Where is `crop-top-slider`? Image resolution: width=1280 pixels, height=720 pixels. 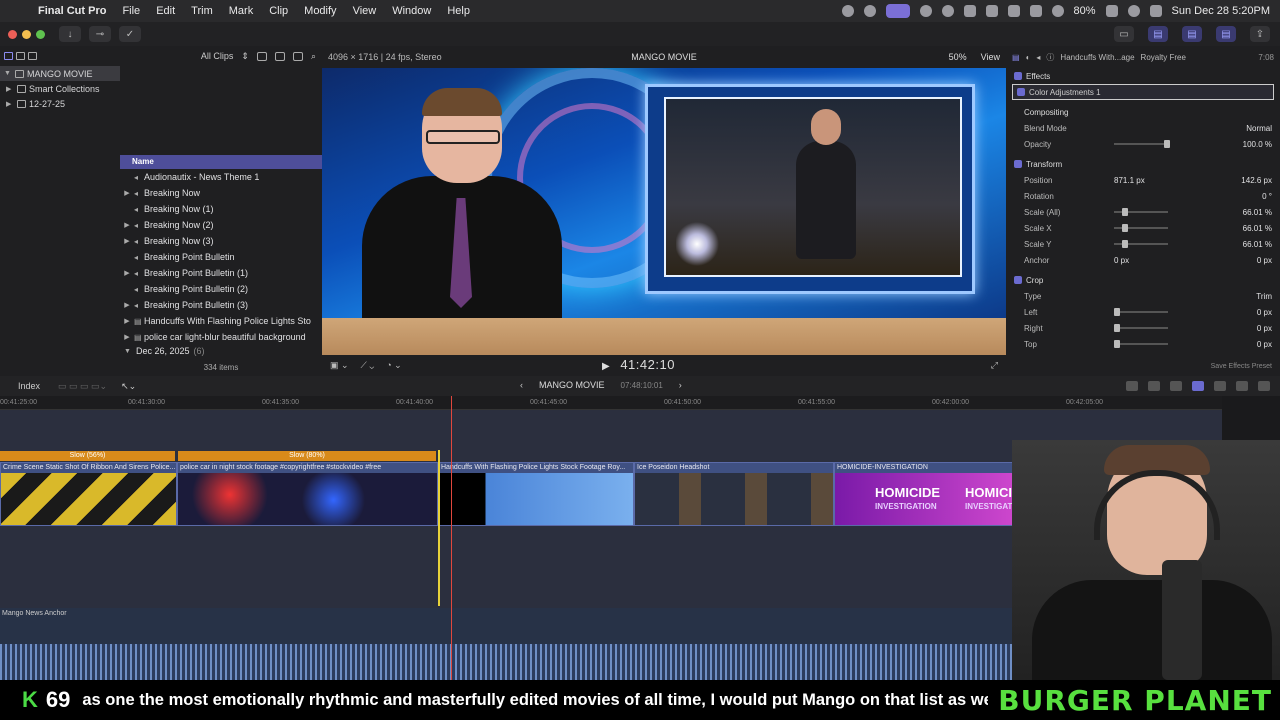 crop-top-slider is located at coordinates (1141, 344).